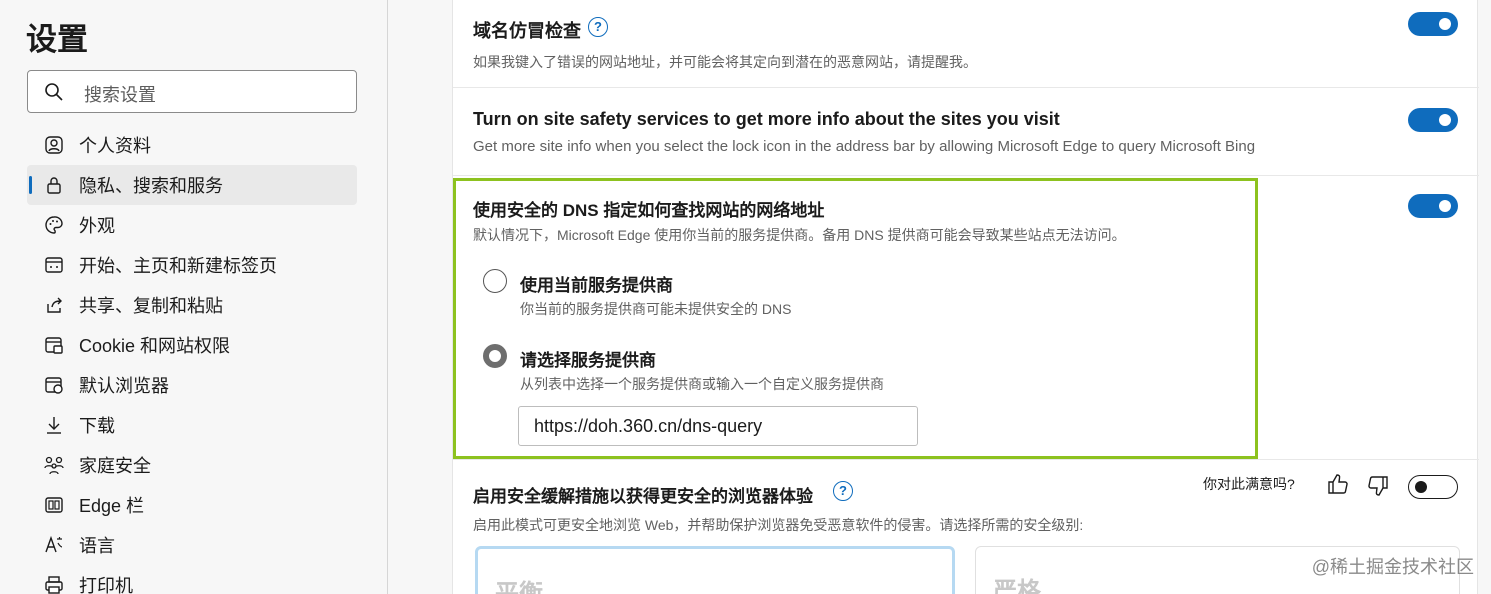  Describe the element at coordinates (588, 360) in the screenshot. I see `radio-choose-provider-label: 请选择服务提供商` at that location.